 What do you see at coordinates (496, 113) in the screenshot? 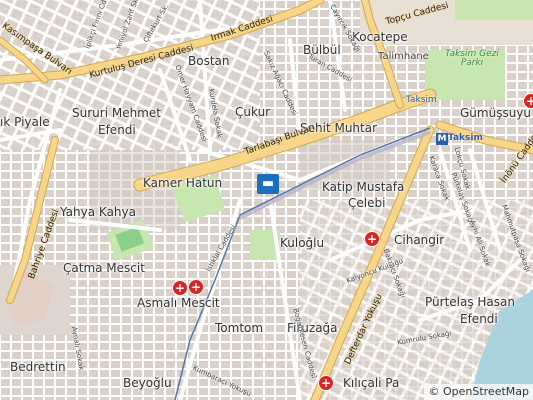
I see `area-label-gumussuyu: Gümüşsuyu` at bounding box center [496, 113].